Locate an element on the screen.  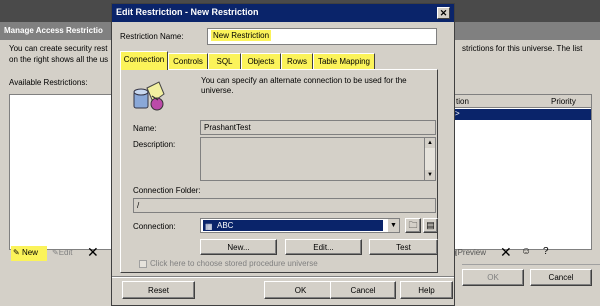
table-row: > is located at coordinates (523, 114).